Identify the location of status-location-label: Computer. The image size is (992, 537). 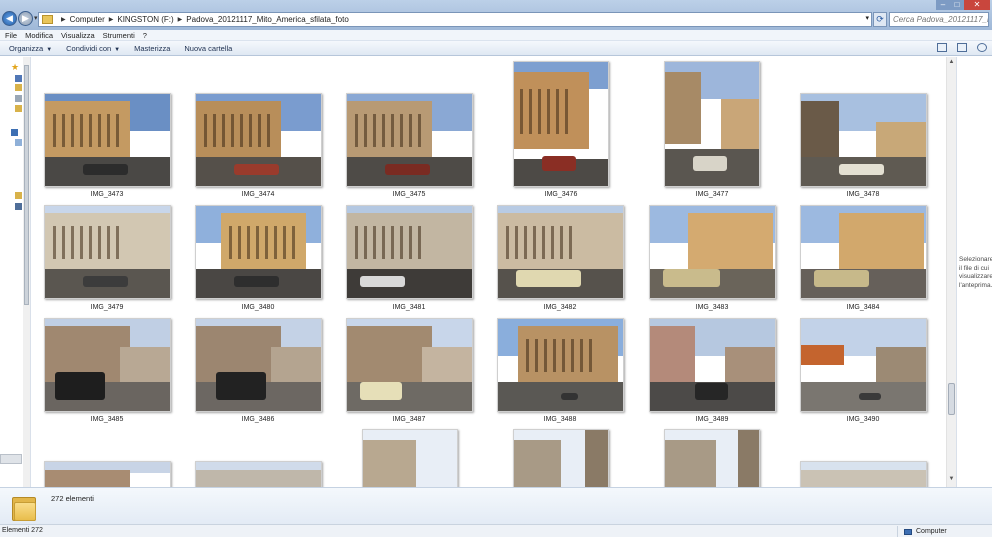
(931, 531).